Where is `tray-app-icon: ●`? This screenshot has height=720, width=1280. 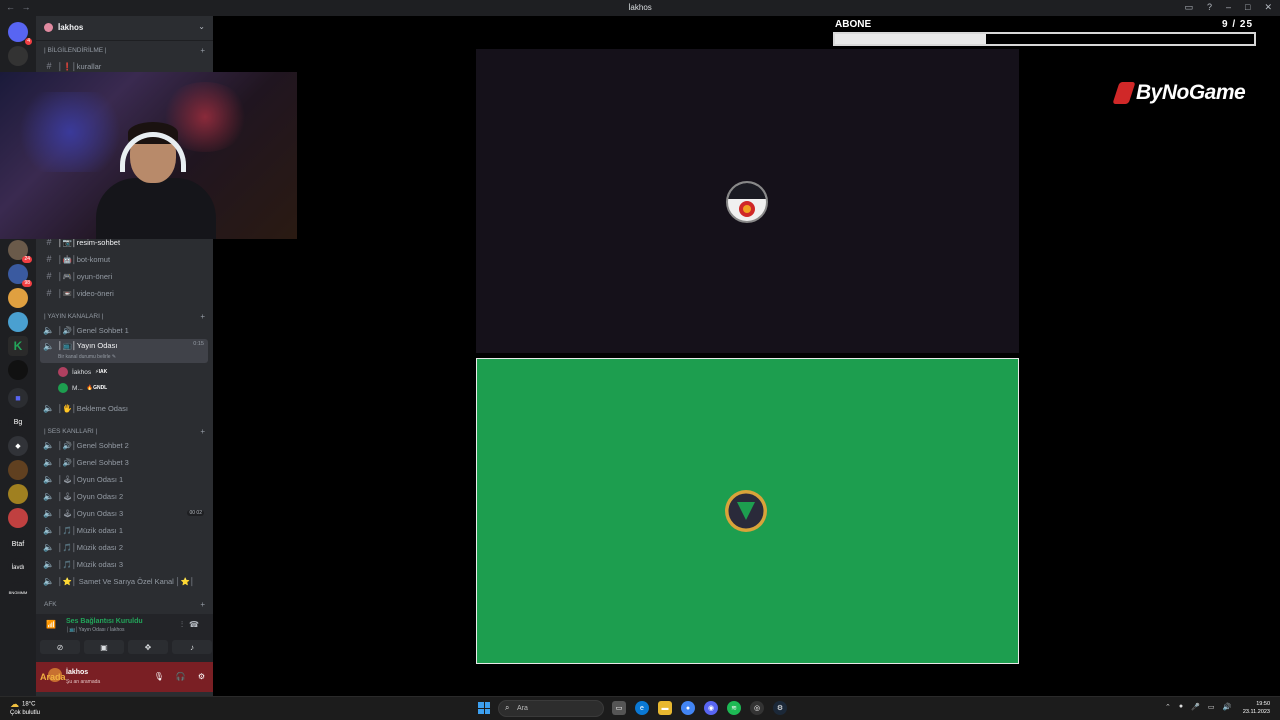 tray-app-icon: ● is located at coordinates (1181, 707).